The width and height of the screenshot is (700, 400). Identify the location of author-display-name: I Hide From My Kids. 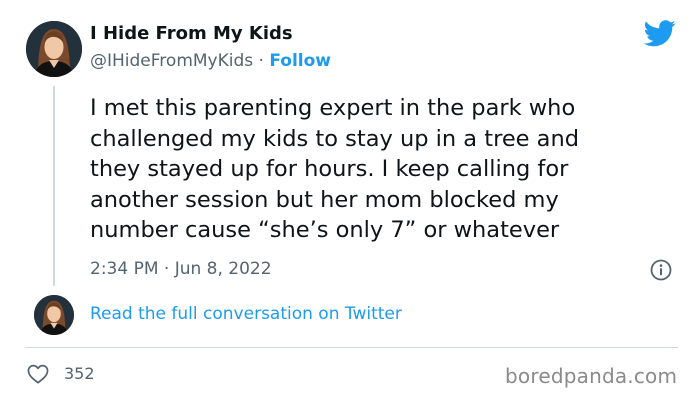
(191, 33).